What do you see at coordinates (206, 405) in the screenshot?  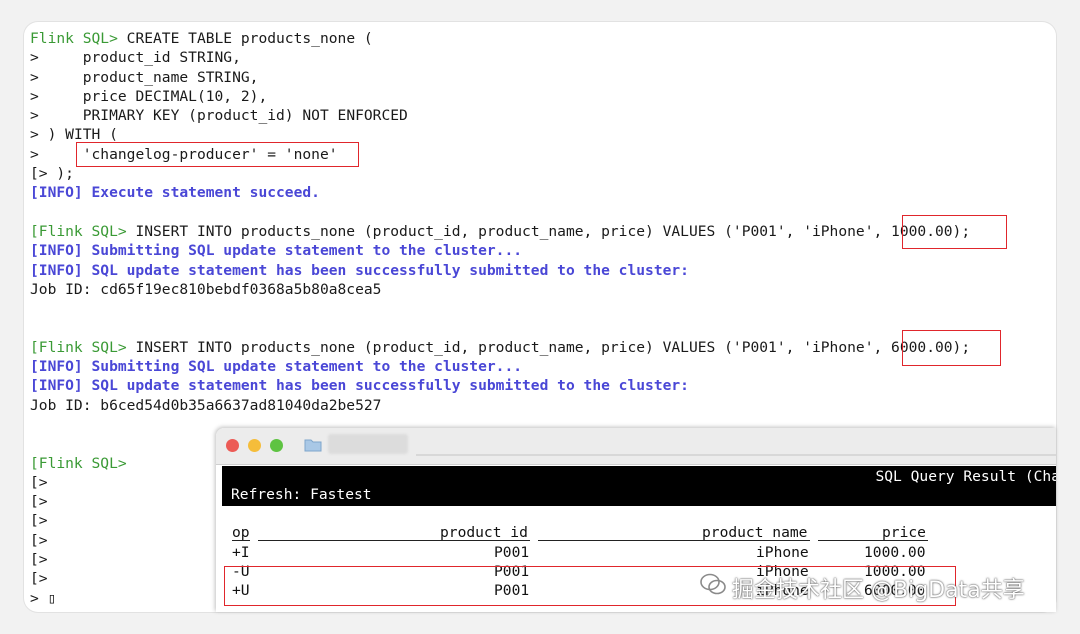 I see `terminal-text: Job ID: b6ced54d0b35a6637ad81040da2be527` at bounding box center [206, 405].